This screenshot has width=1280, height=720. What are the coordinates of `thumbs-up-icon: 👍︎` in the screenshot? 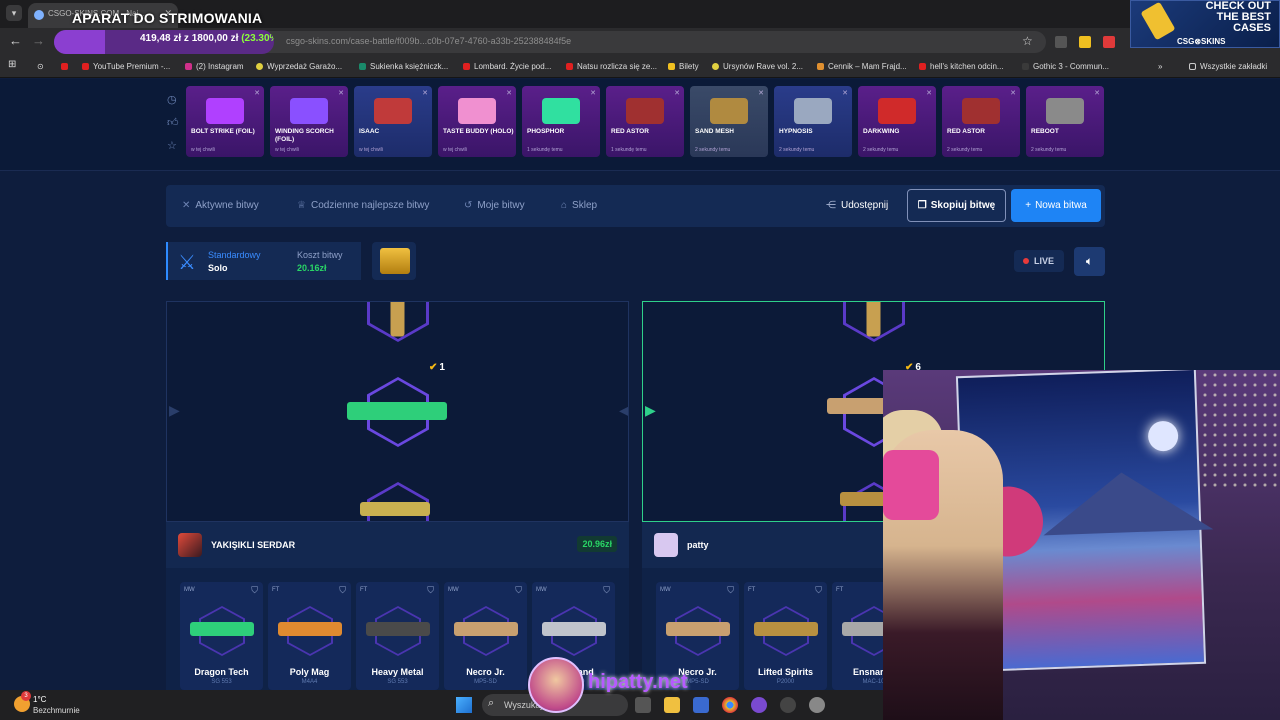 It's located at (173, 122).